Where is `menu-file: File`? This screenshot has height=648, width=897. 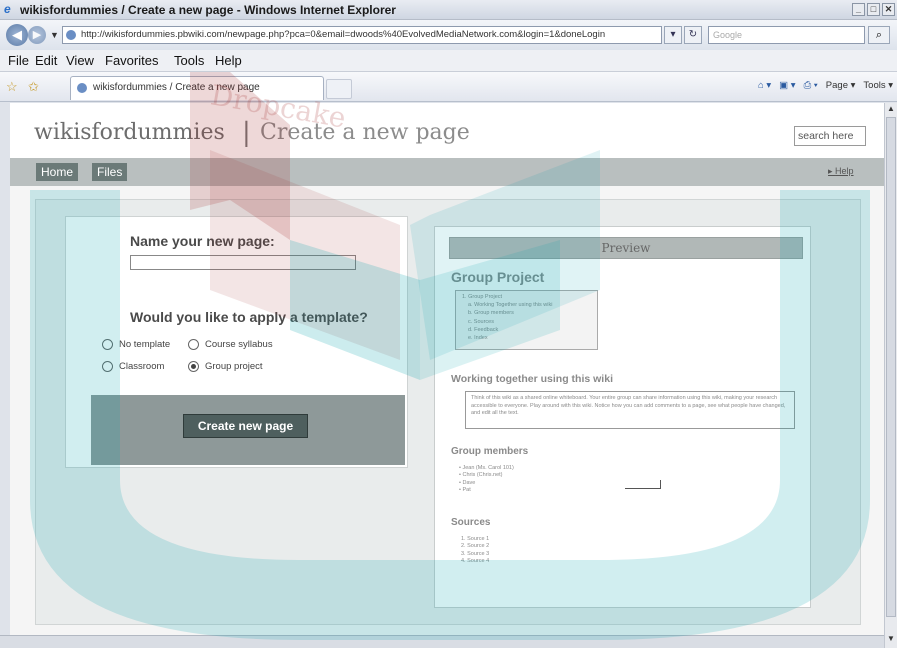
menu-file: File is located at coordinates (18, 60).